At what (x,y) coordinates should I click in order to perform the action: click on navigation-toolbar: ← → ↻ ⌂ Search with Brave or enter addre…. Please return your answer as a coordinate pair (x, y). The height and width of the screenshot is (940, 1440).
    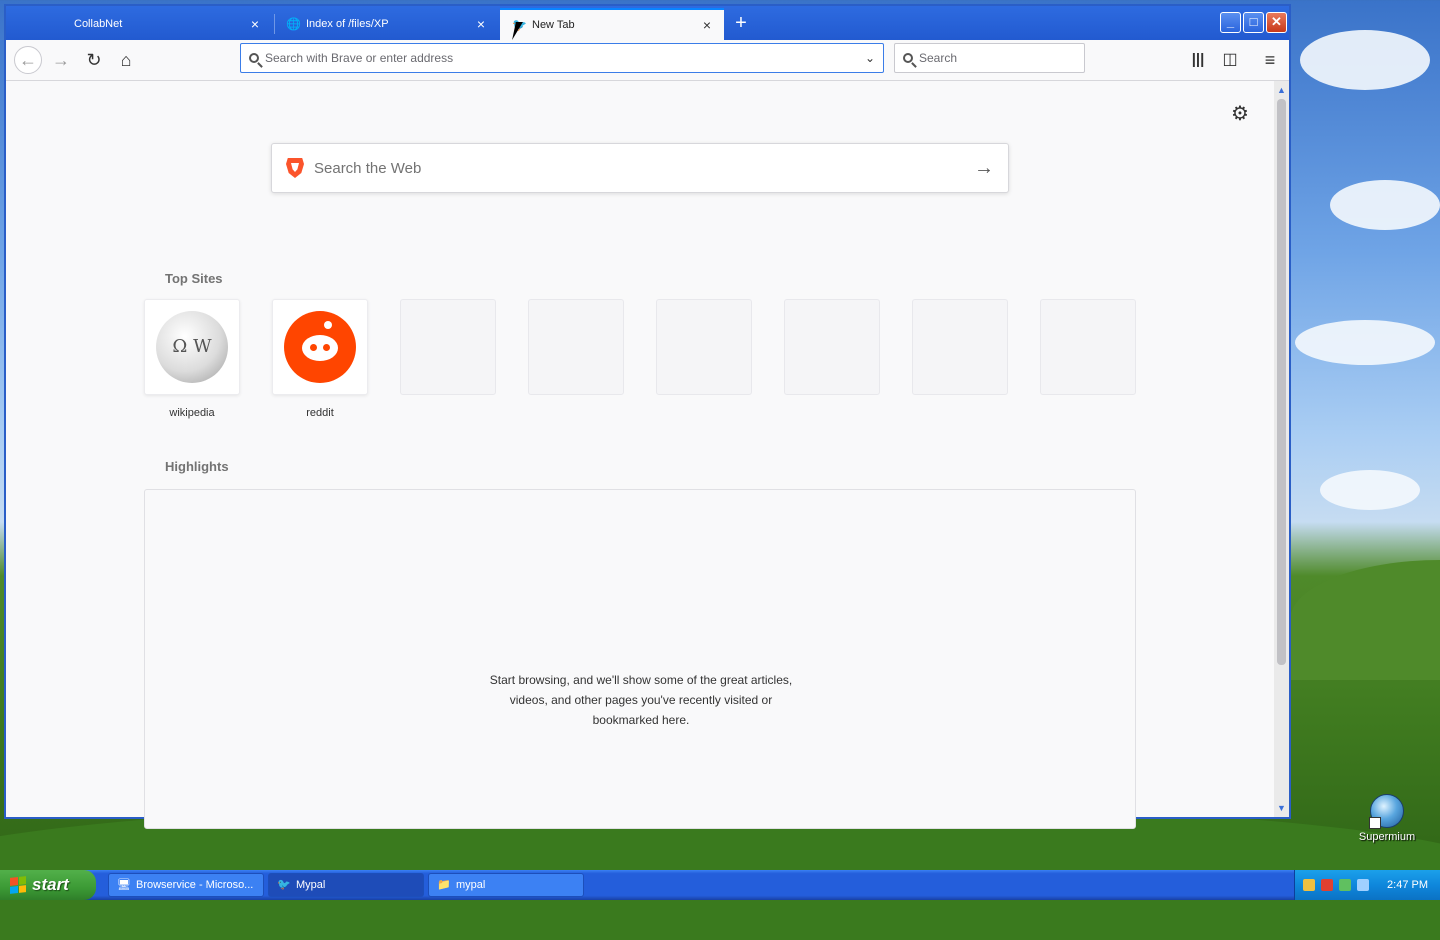
    Looking at the image, I should click on (647, 60).